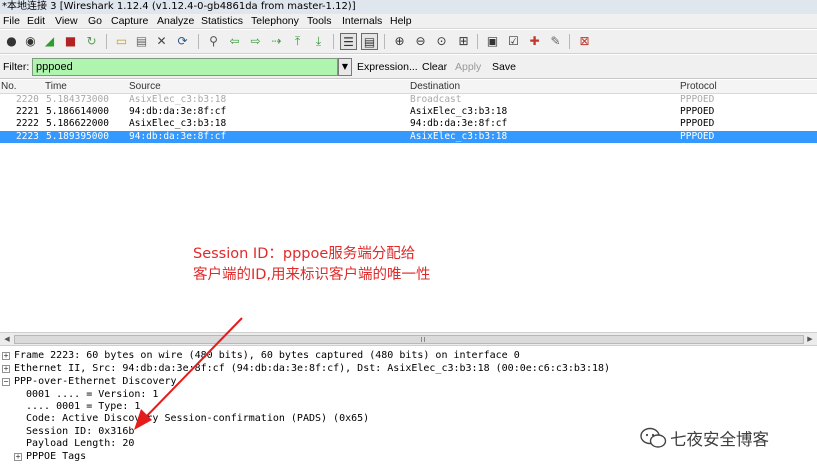  What do you see at coordinates (728, 438) in the screenshot?
I see `watermark: 七夜安全博客` at bounding box center [728, 438].